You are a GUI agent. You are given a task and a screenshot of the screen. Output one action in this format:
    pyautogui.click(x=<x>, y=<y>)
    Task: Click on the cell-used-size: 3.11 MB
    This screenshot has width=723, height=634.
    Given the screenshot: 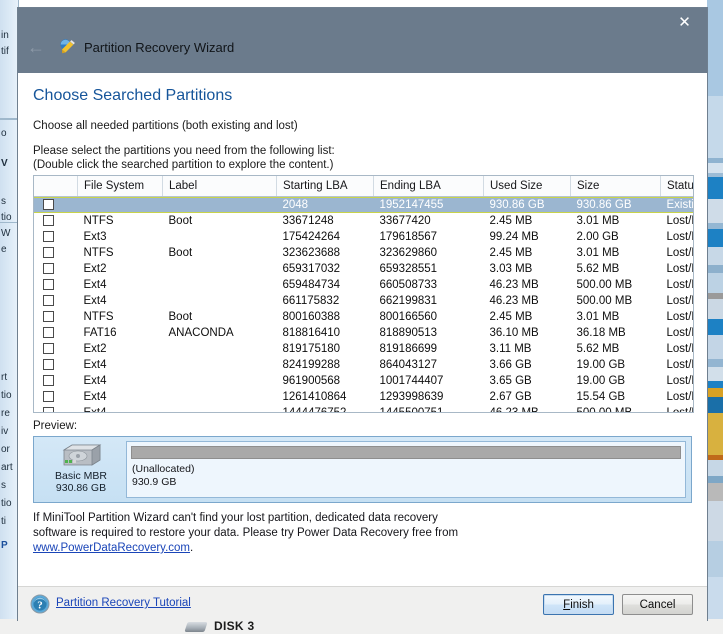 What is the action you would take?
    pyautogui.click(x=510, y=349)
    